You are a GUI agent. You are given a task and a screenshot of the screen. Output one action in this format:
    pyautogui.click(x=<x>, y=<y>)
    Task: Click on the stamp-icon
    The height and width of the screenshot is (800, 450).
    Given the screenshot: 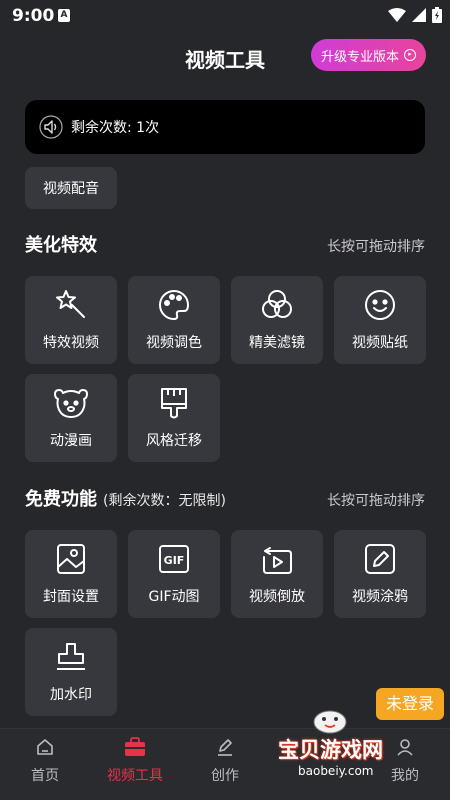 What is the action you would take?
    pyautogui.click(x=71, y=656)
    